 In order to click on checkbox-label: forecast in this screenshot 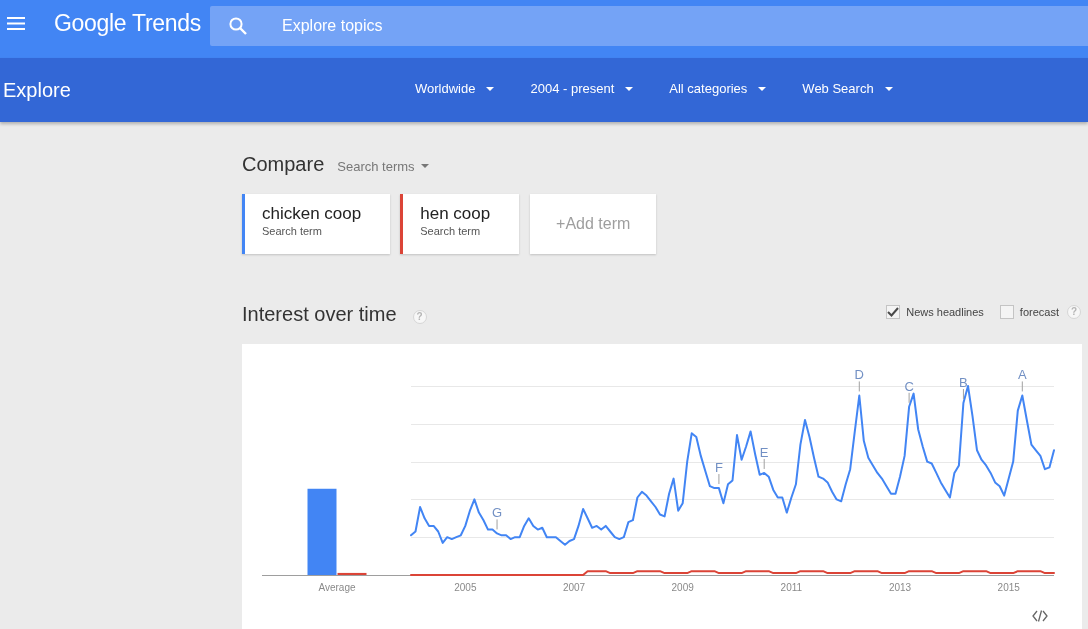, I will do `click(1039, 312)`.